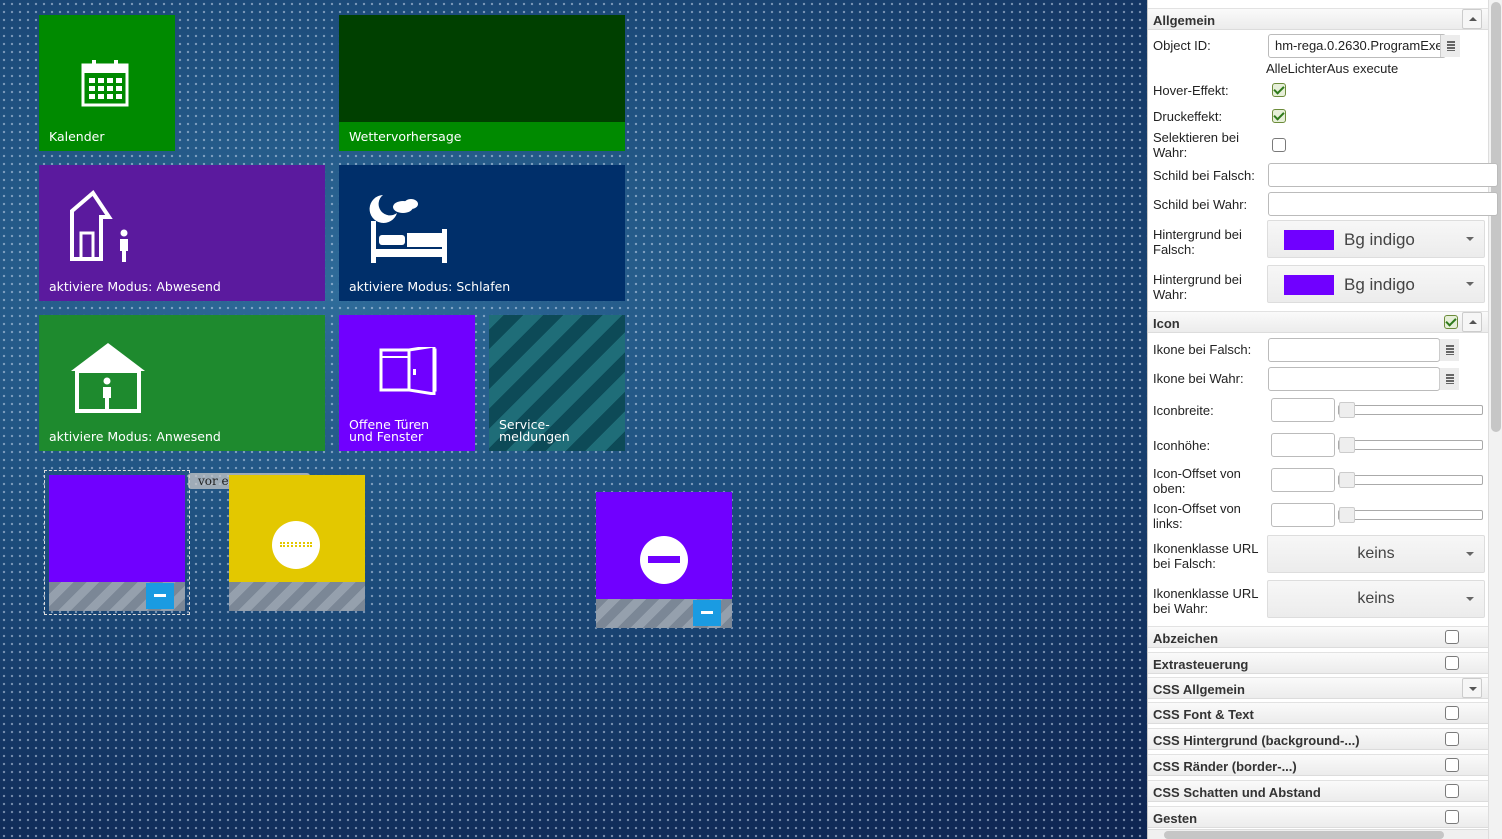 The height and width of the screenshot is (839, 1502). Describe the element at coordinates (1318, 817) in the screenshot. I see `section-gesten: Gesten` at that location.